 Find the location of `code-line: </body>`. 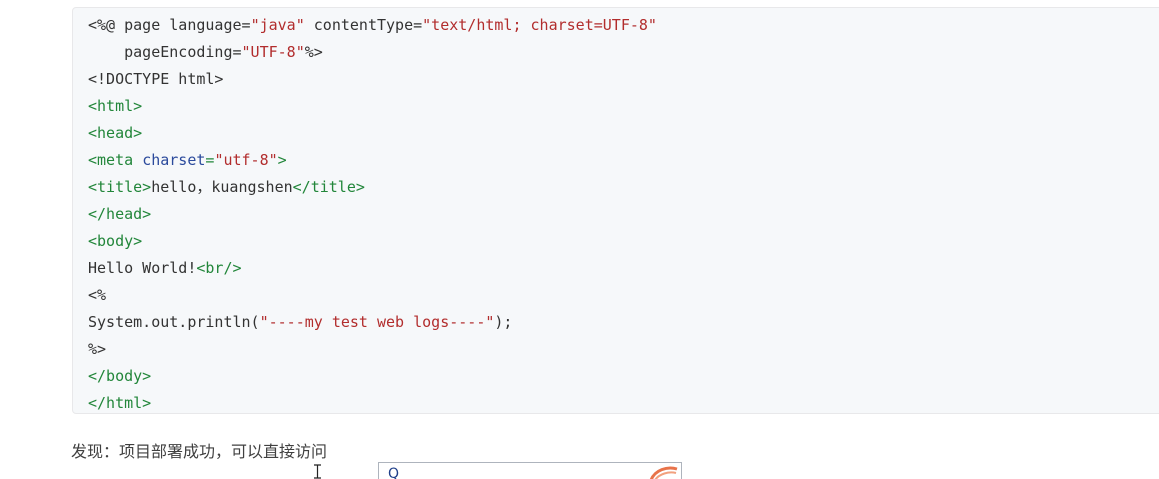

code-line: </body> is located at coordinates (372, 376).